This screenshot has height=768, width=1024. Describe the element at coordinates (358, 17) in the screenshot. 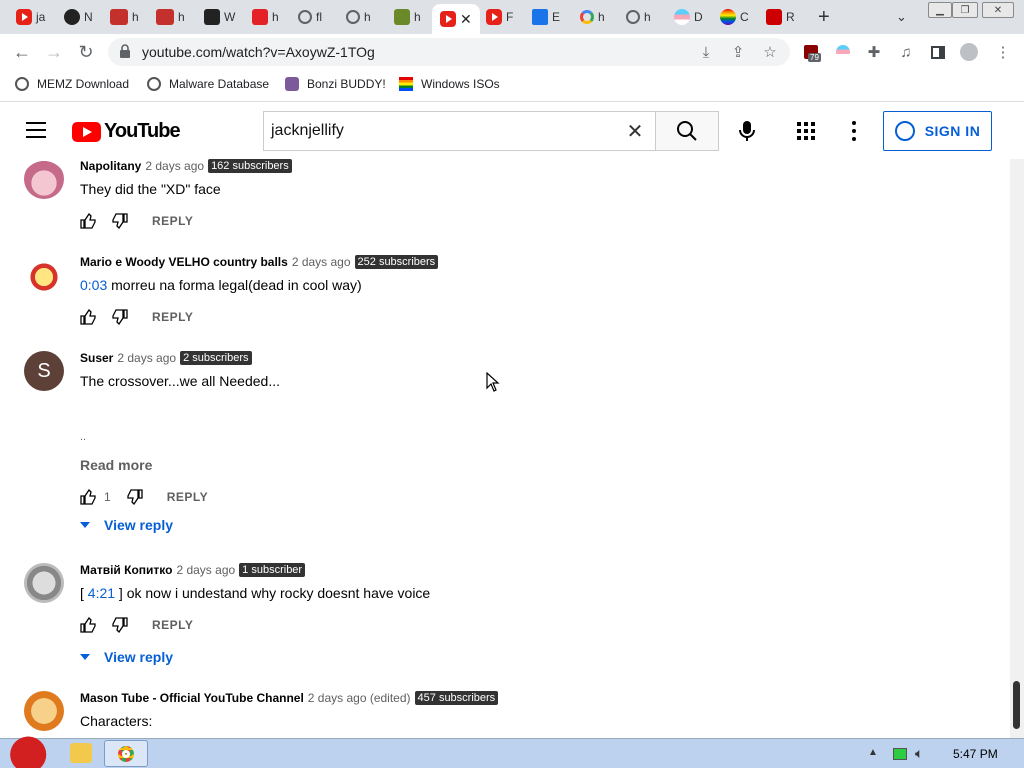

I see `tab-8: h` at that location.